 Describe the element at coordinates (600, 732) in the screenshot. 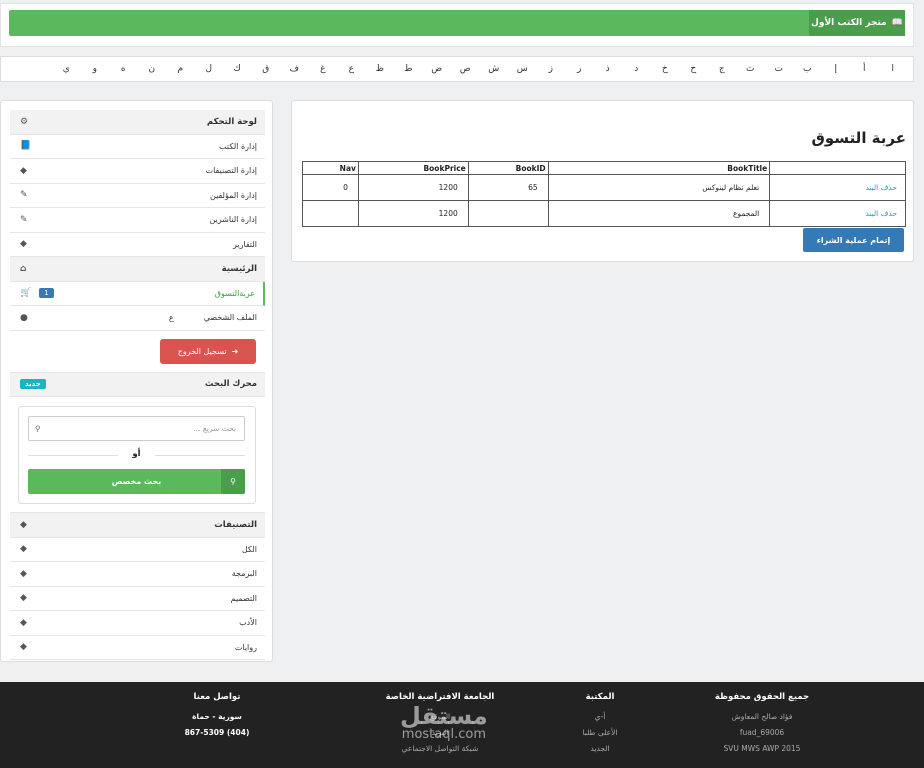

I see `footer-link: الأعلى طلبا` at that location.